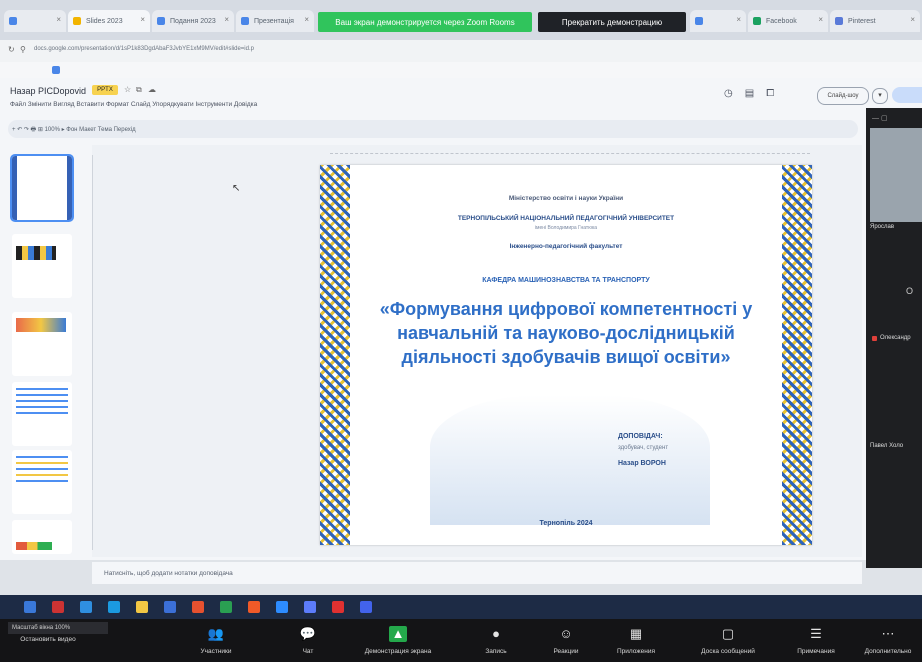 This screenshot has width=922, height=662. Describe the element at coordinates (193, 21) in the screenshot. I see `browser-tab: Подання 2023 ×` at that location.